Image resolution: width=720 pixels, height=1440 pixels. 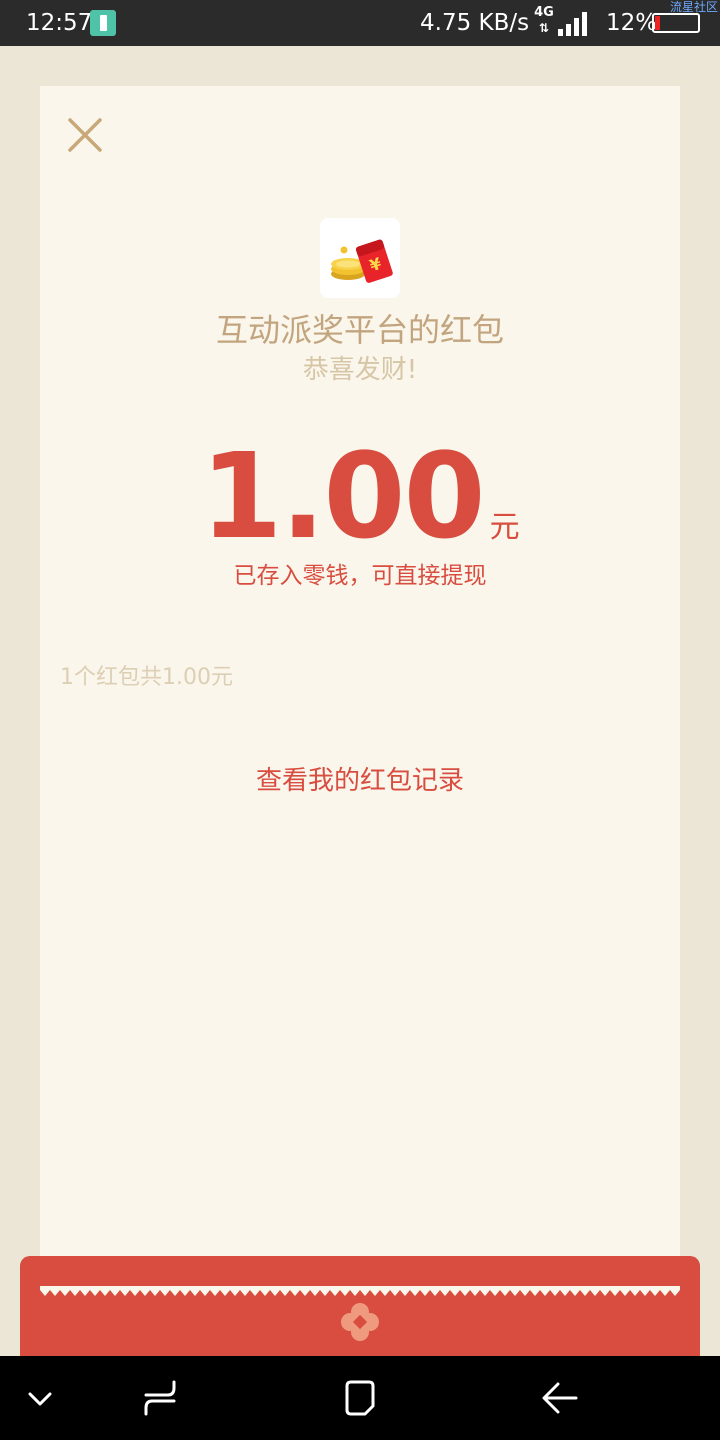 What do you see at coordinates (544, 28) in the screenshot?
I see `data-arrows-icon: ⇅` at bounding box center [544, 28].